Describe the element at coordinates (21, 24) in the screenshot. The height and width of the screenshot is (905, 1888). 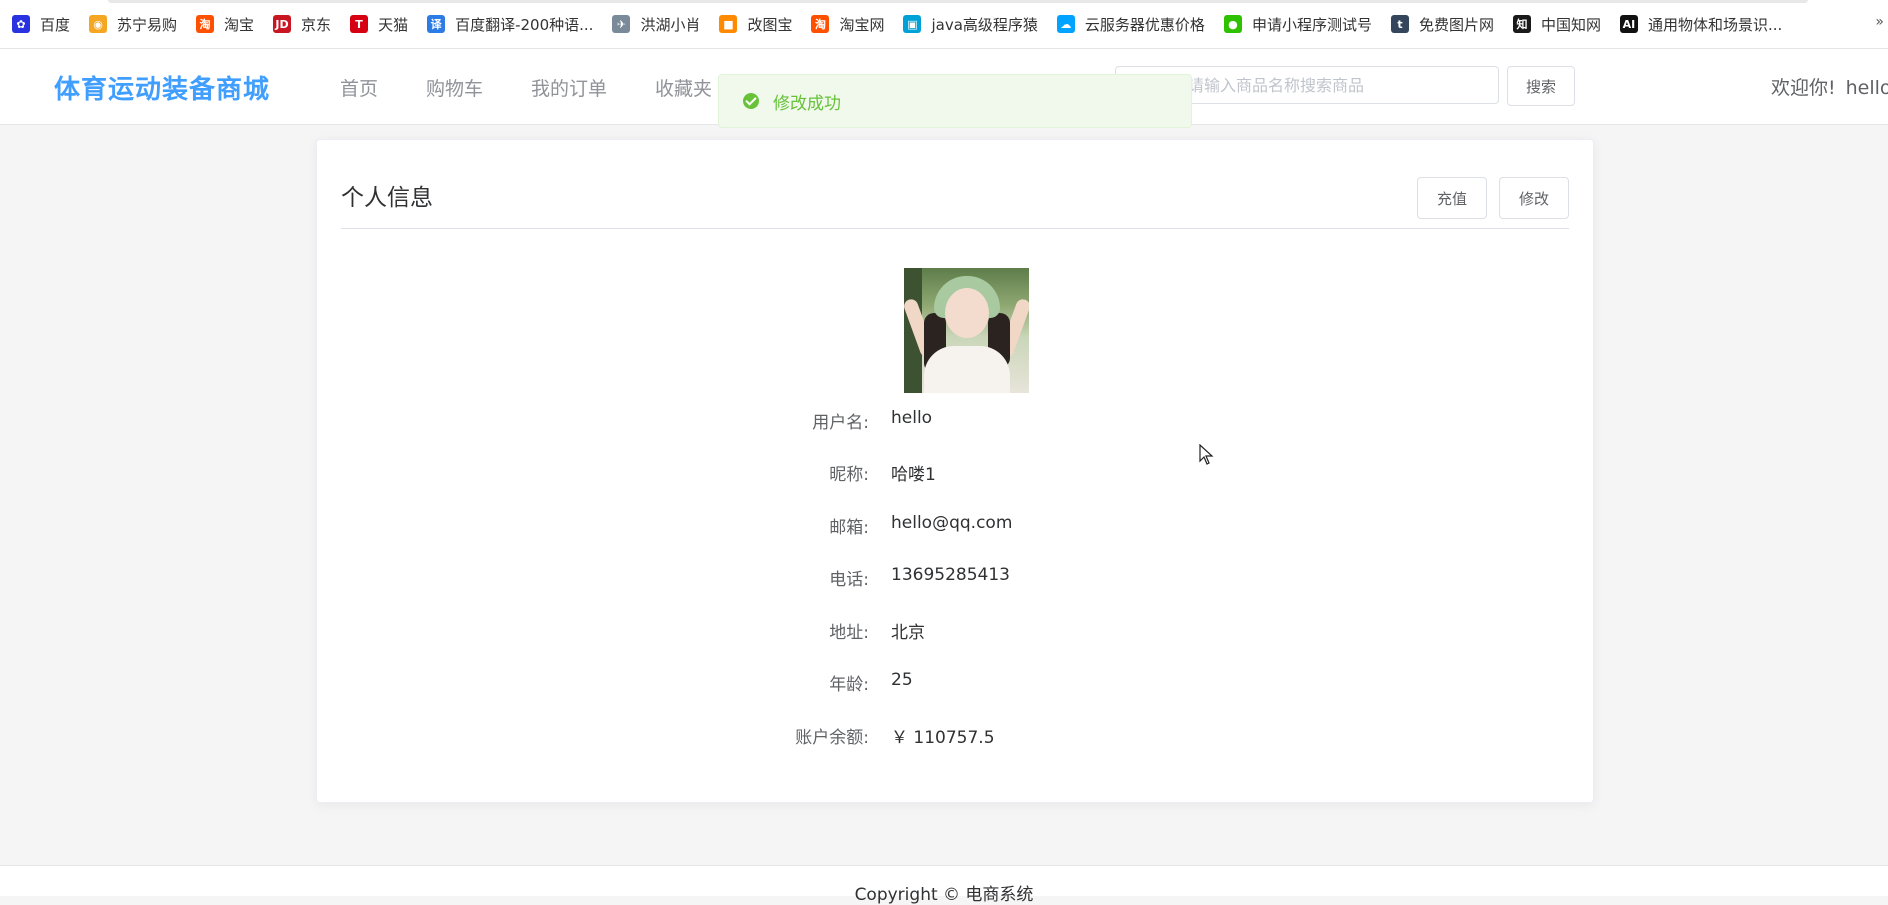
I see `baidu-paw-icon: ✿` at that location.